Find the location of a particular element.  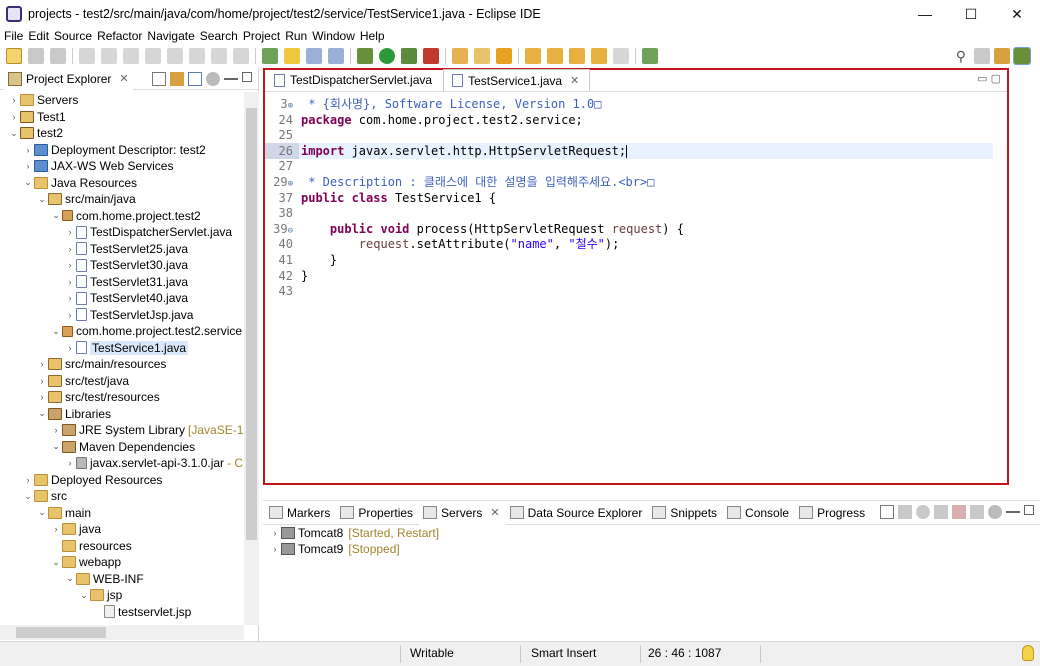

external-tools-icon is located at coordinates (431, 56).